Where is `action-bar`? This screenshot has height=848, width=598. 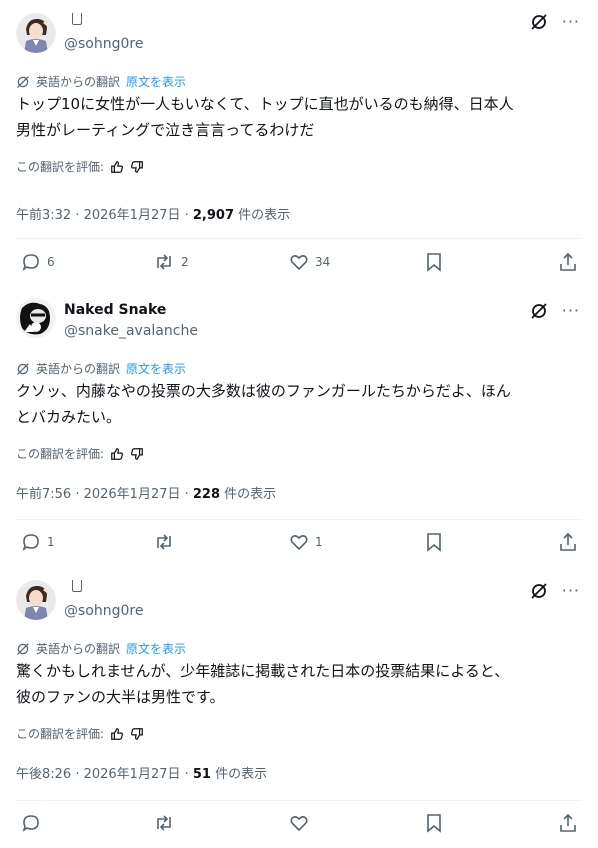
action-bar is located at coordinates (299, 825).